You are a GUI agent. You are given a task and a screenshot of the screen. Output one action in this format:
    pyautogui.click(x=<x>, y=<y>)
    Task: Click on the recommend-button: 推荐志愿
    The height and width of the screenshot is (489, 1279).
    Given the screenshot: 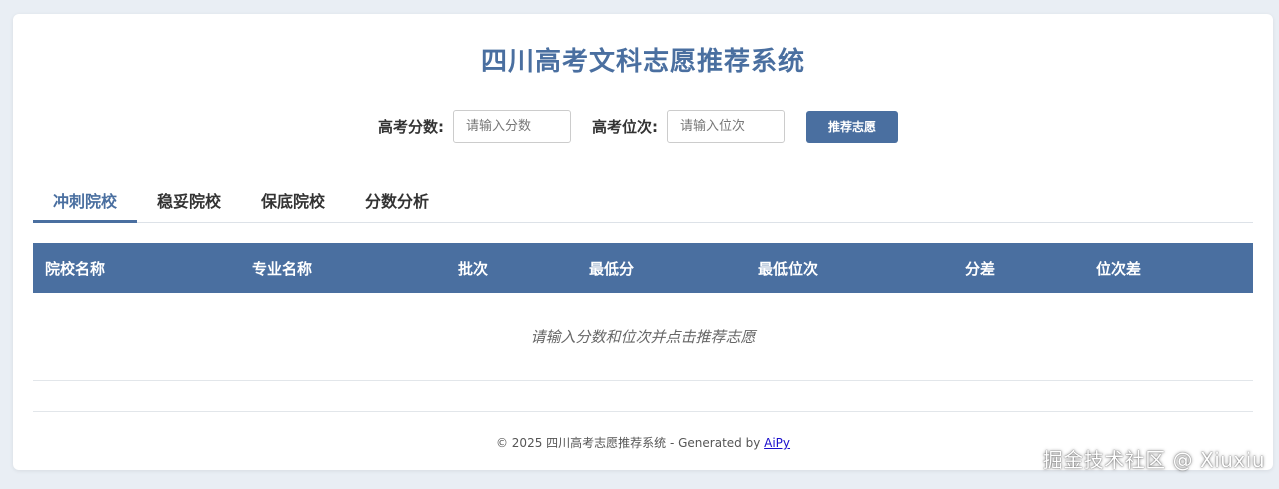 What is the action you would take?
    pyautogui.click(x=852, y=126)
    